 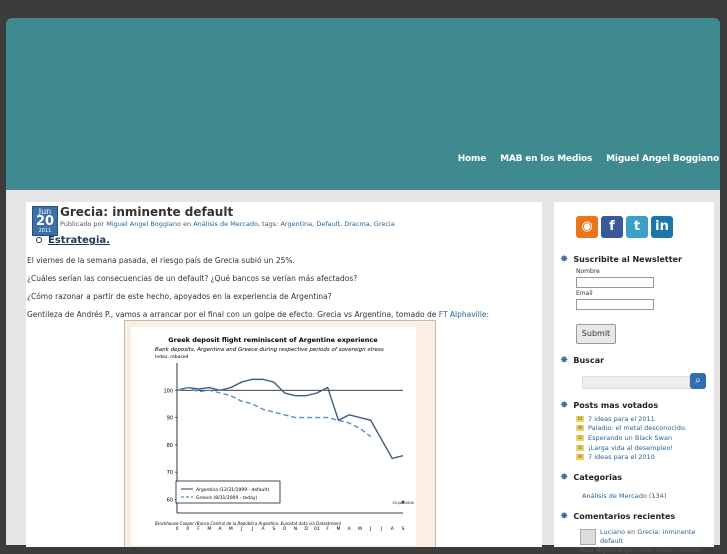 What do you see at coordinates (624, 227) in the screenshot?
I see `social-links: ◉ f t in` at bounding box center [624, 227].